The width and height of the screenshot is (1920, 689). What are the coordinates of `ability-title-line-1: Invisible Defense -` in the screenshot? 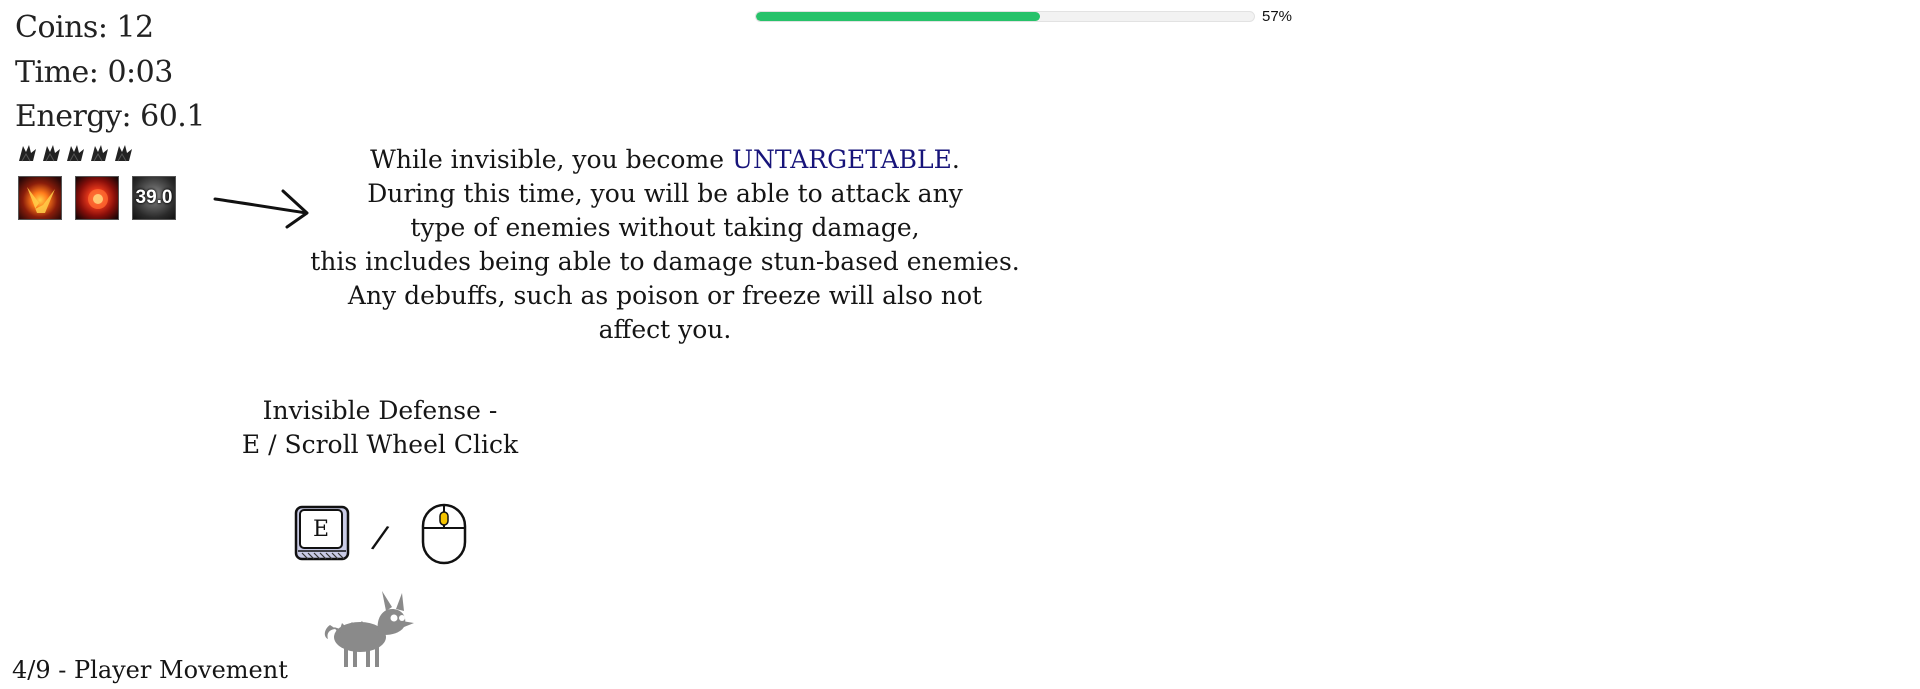 It's located at (380, 410).